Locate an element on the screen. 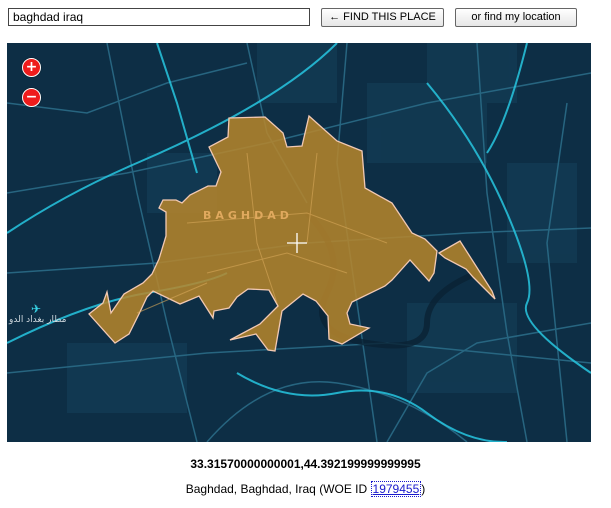  place-suffix: ) is located at coordinates (423, 489).